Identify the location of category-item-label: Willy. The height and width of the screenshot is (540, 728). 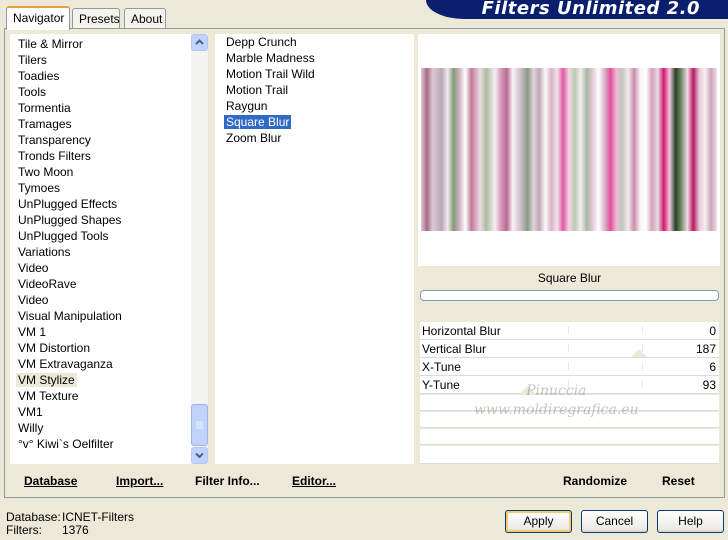
(31, 428).